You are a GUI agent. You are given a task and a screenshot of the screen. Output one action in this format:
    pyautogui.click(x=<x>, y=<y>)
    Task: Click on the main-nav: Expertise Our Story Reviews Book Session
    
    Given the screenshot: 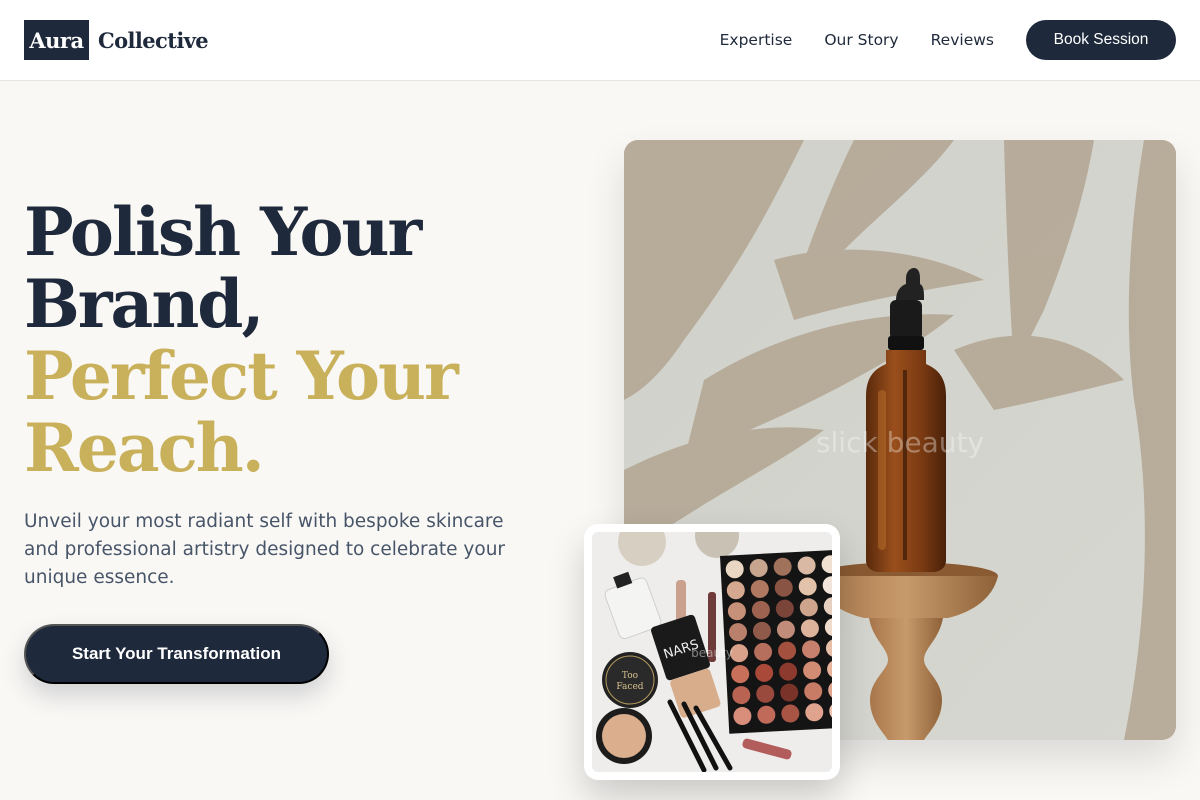 What is the action you would take?
    pyautogui.click(x=948, y=40)
    